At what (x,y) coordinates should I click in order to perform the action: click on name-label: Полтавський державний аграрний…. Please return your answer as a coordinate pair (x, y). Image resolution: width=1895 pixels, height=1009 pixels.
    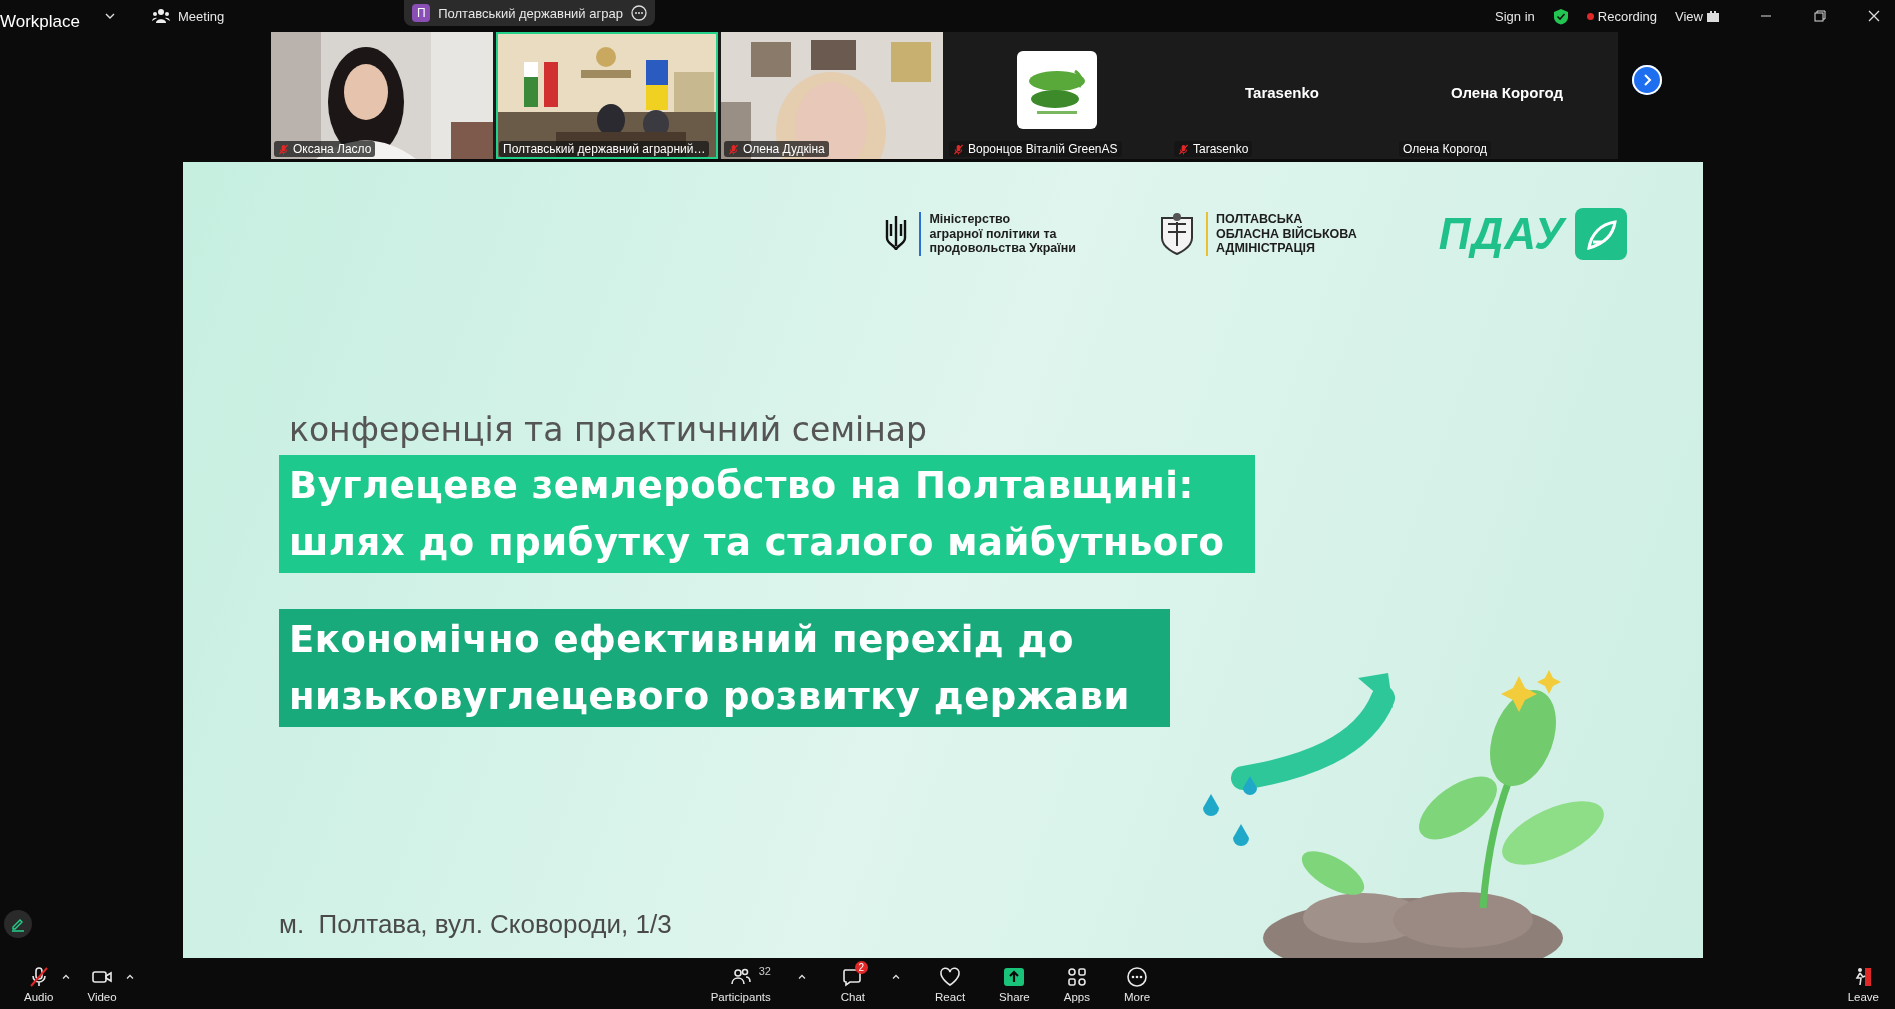
    Looking at the image, I should click on (604, 149).